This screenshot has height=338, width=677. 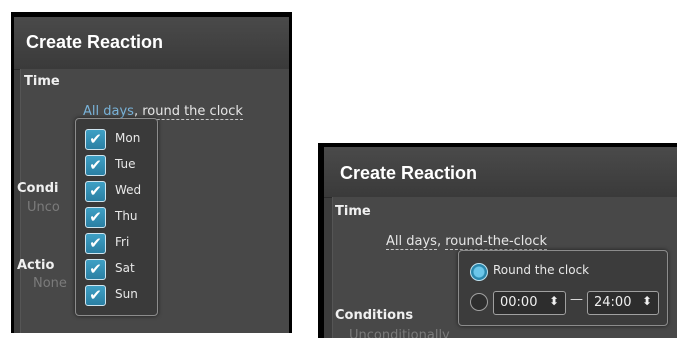 What do you see at coordinates (541, 270) in the screenshot?
I see `round-the-clock-label: Round the clock` at bounding box center [541, 270].